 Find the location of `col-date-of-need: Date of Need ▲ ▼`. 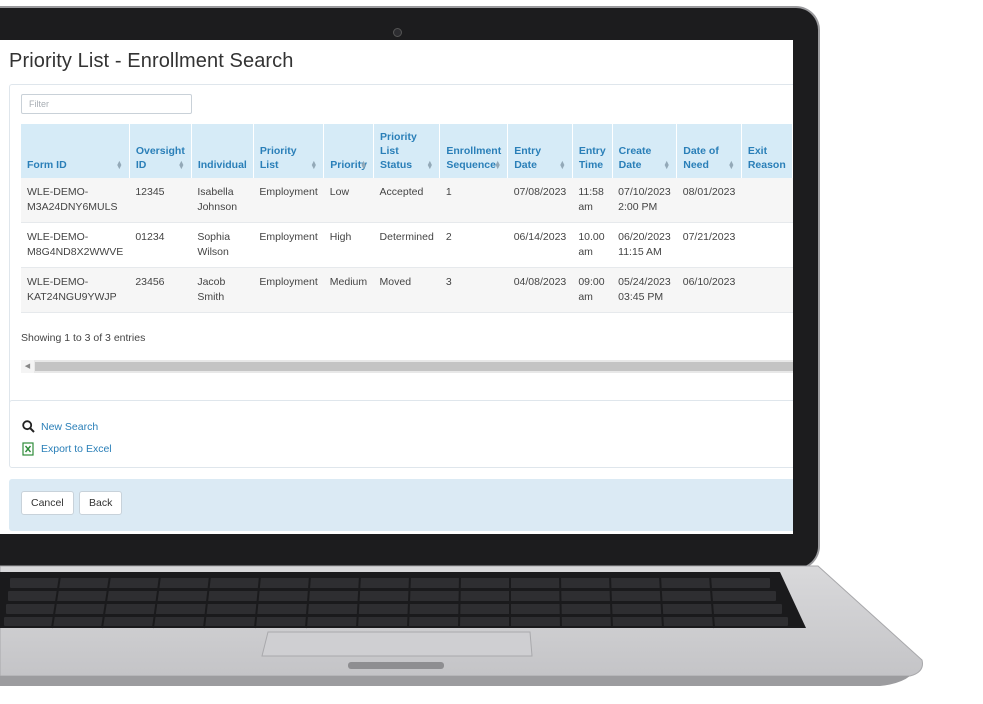

col-date-of-need: Date of Need ▲ ▼ is located at coordinates (709, 151).